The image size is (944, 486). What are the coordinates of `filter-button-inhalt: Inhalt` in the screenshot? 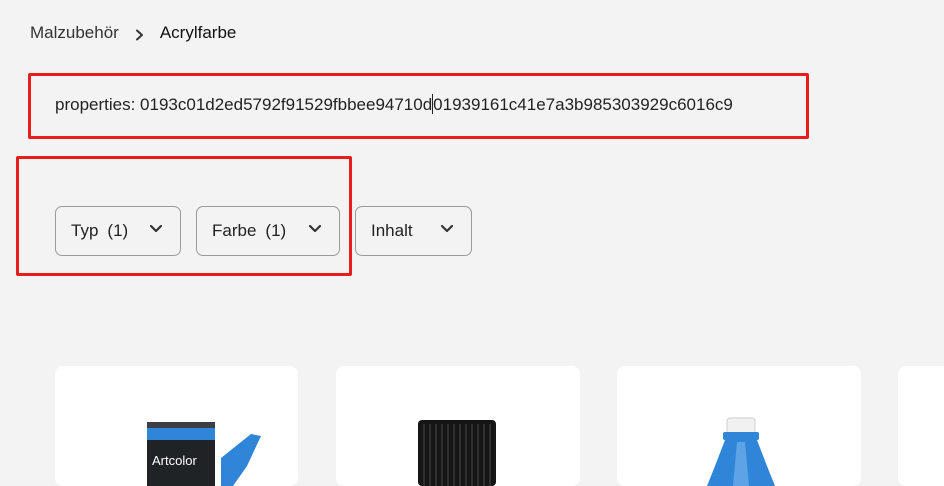 It's located at (413, 231).